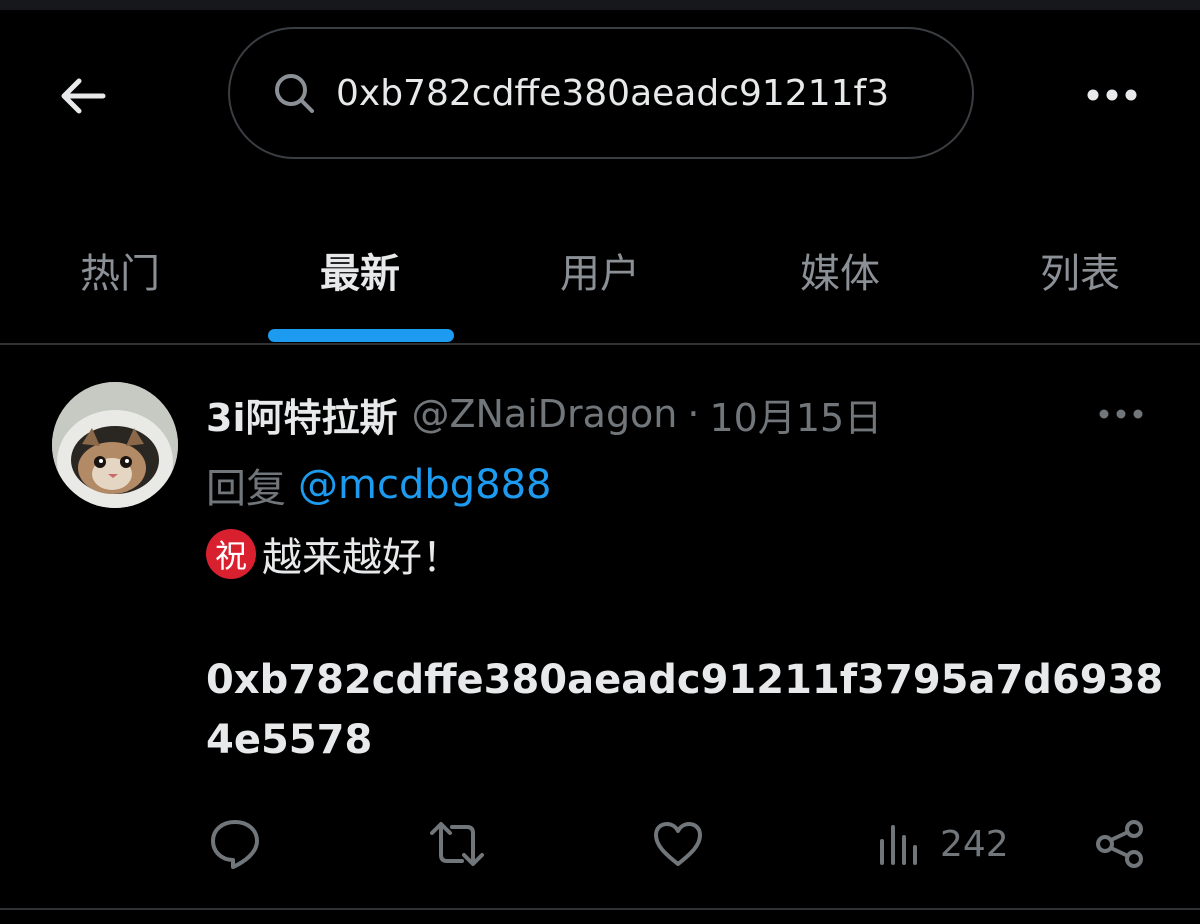  Describe the element at coordinates (600, 5) in the screenshot. I see `top-status-strip` at that location.